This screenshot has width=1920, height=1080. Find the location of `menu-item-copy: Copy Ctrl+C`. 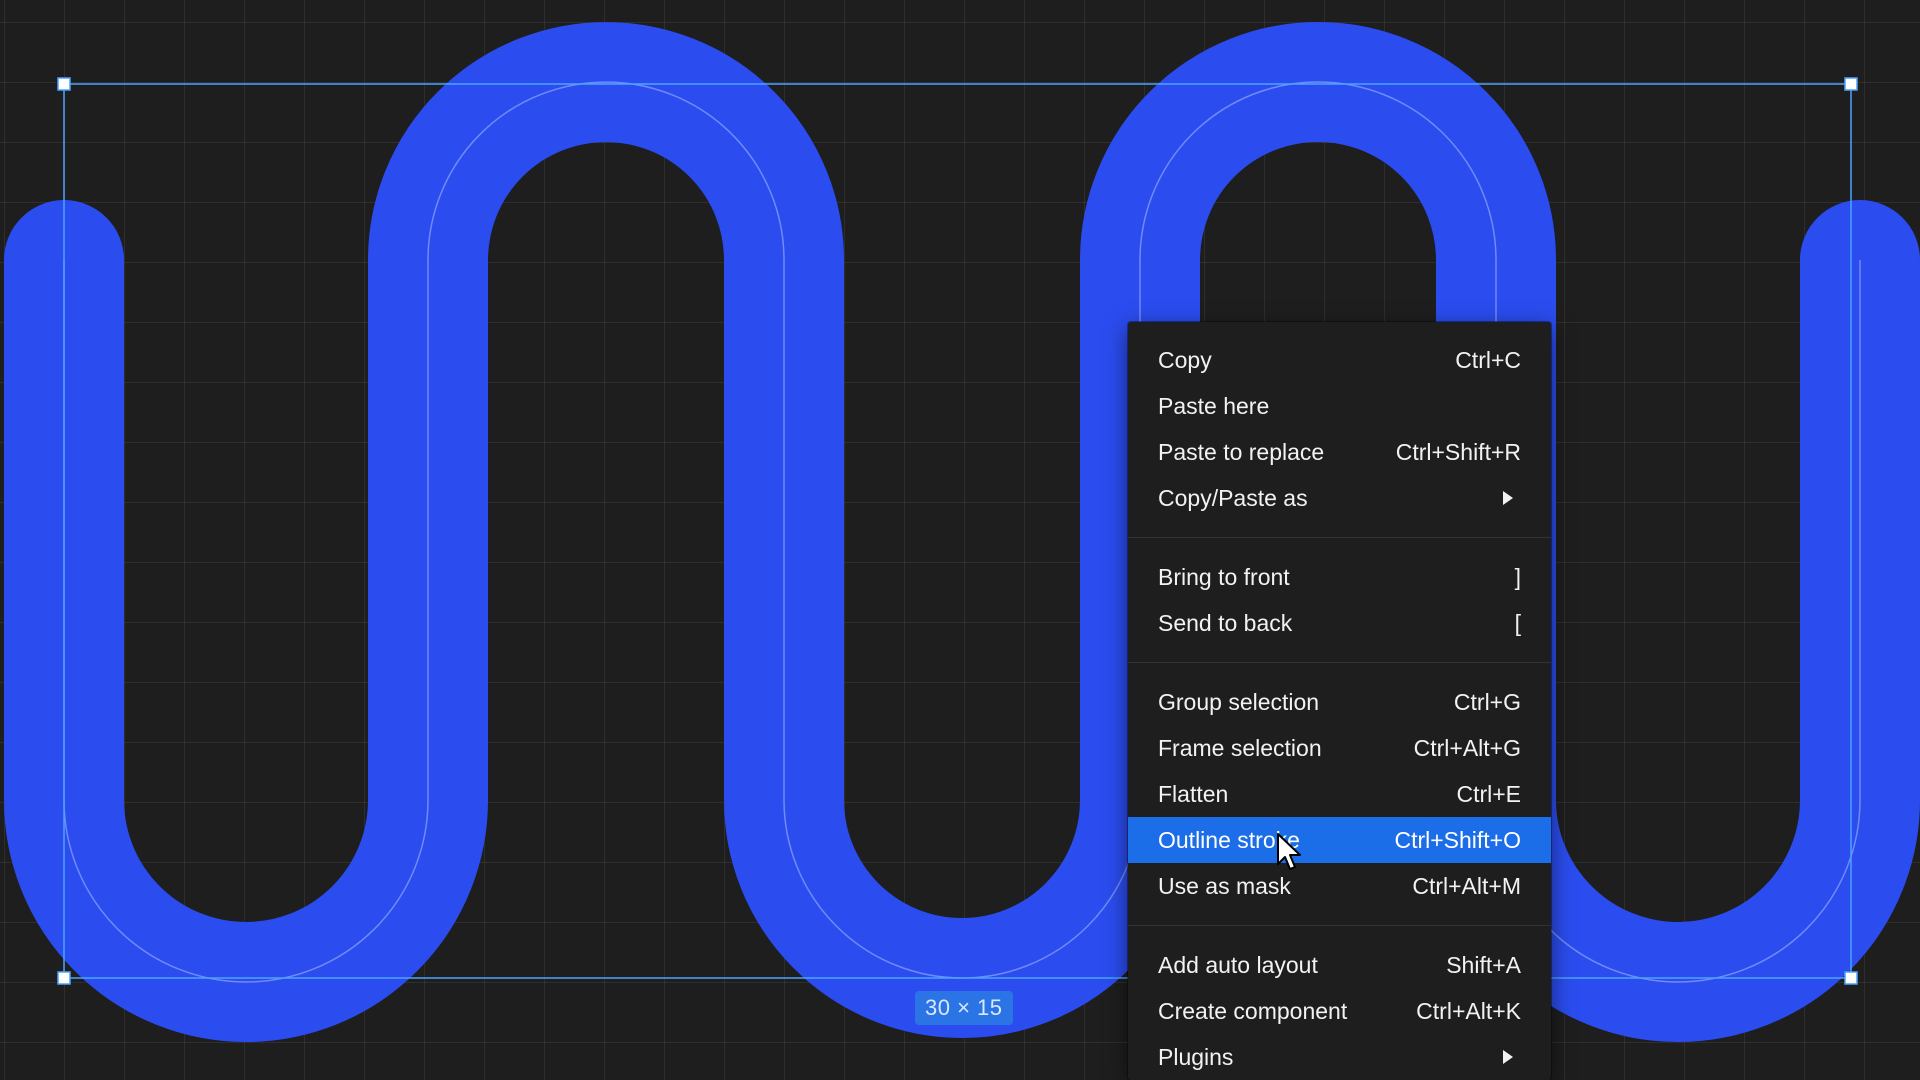

menu-item-copy: Copy Ctrl+C is located at coordinates (1339, 360).